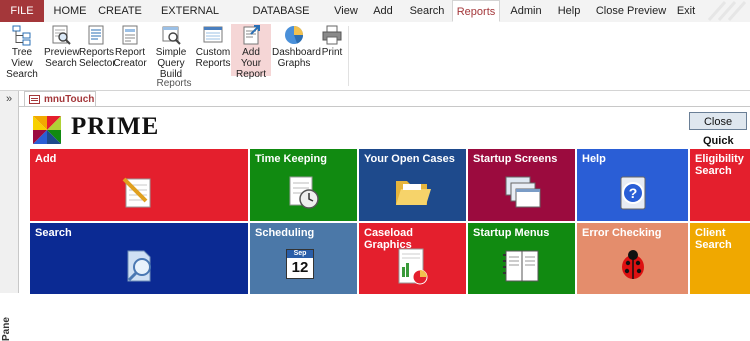  I want to click on reports-selector-label-1: Reports, so click(97, 52).